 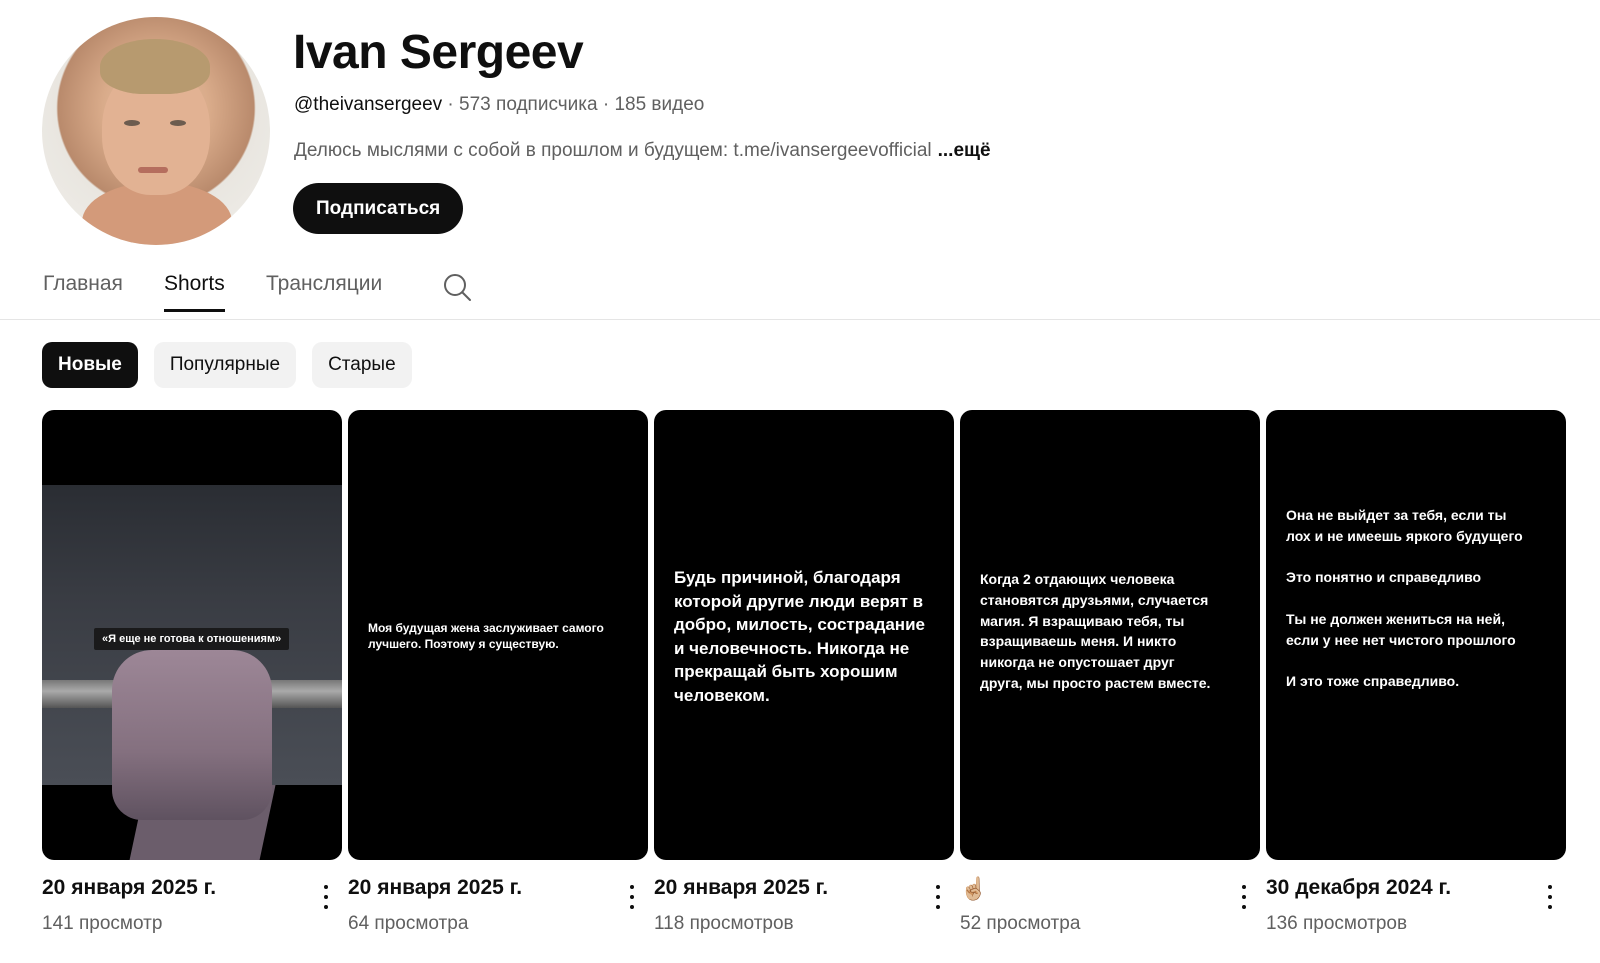 What do you see at coordinates (178, 123) in the screenshot?
I see `avatar-eye-right` at bounding box center [178, 123].